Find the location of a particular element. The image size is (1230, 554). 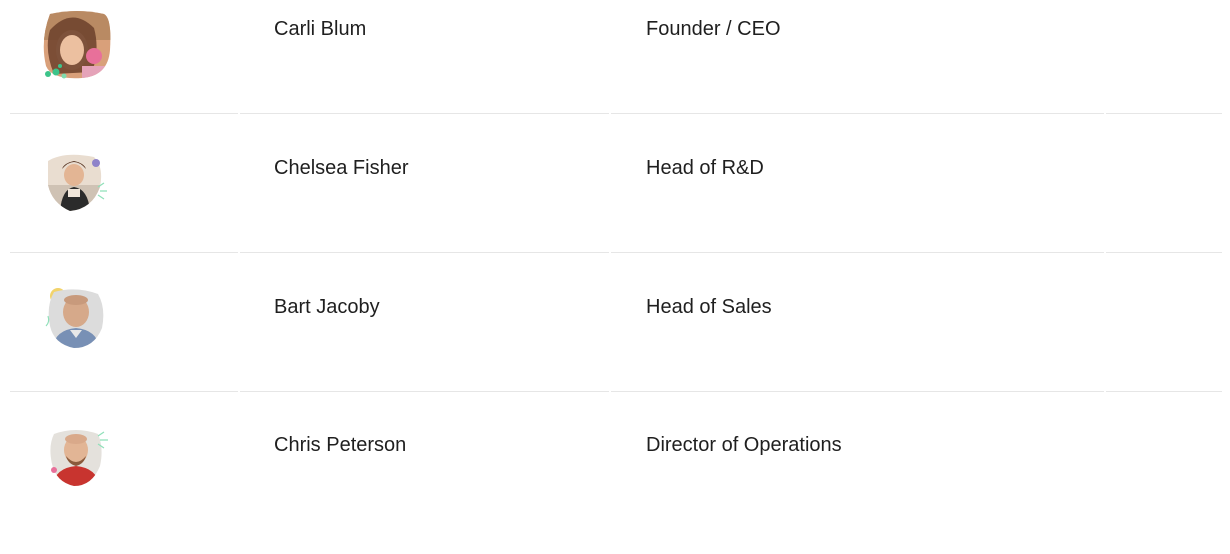

member-name: Carli Blum is located at coordinates (320, 29).